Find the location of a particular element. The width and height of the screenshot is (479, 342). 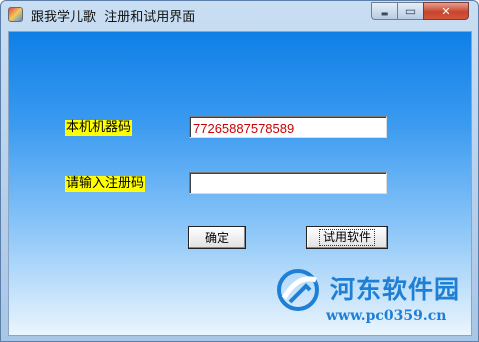

register-code-label: 请输入注册码 is located at coordinates (105, 184).